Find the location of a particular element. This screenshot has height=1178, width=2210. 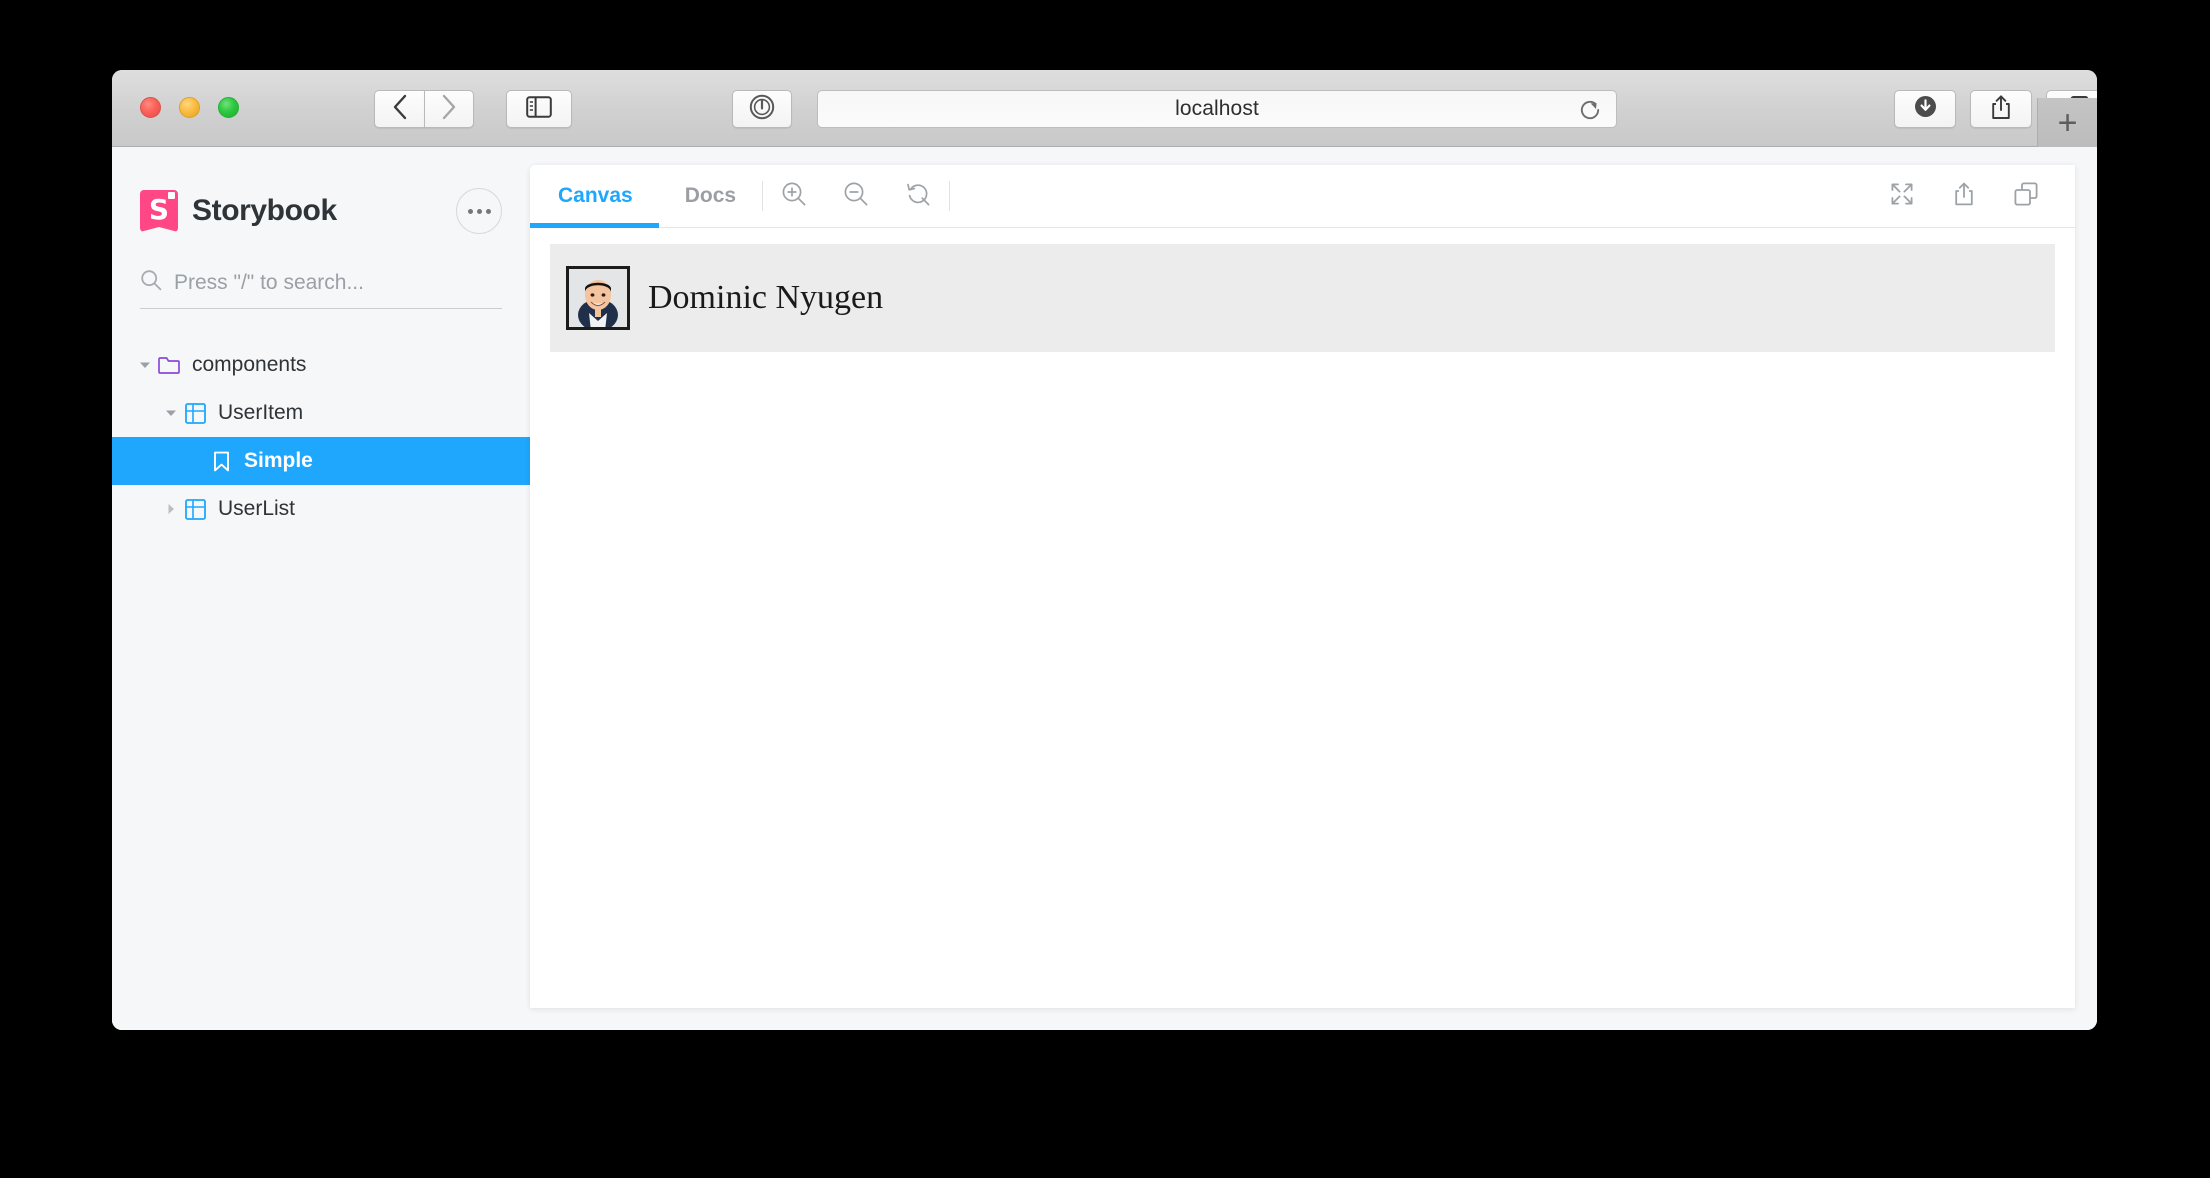

canvas-toolbar: Canvas Docs is located at coordinates (1302, 196).